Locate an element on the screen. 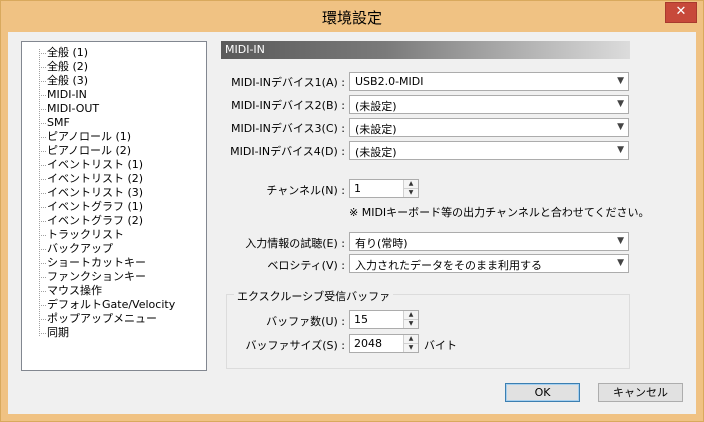  input-audition-label: 入力情報の試聴(E) : is located at coordinates (295, 243).